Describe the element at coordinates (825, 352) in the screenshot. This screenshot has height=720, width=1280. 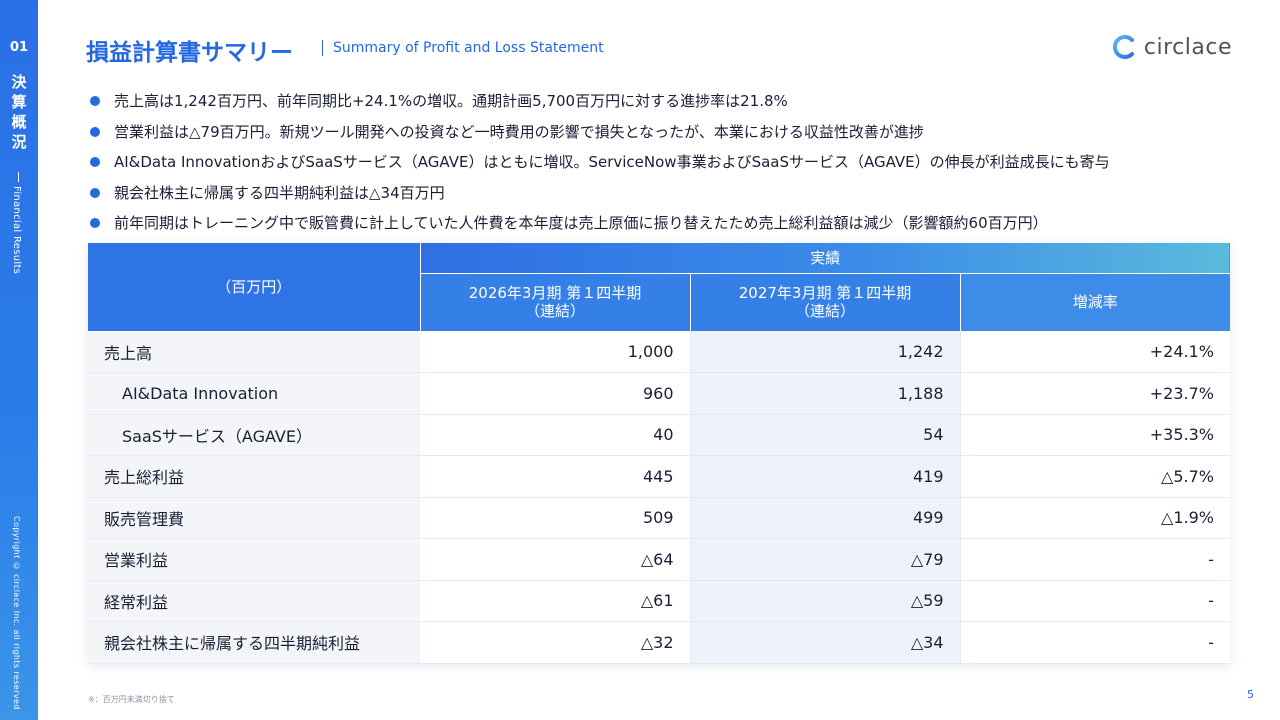
I see `cell-current-year: 1,242` at that location.